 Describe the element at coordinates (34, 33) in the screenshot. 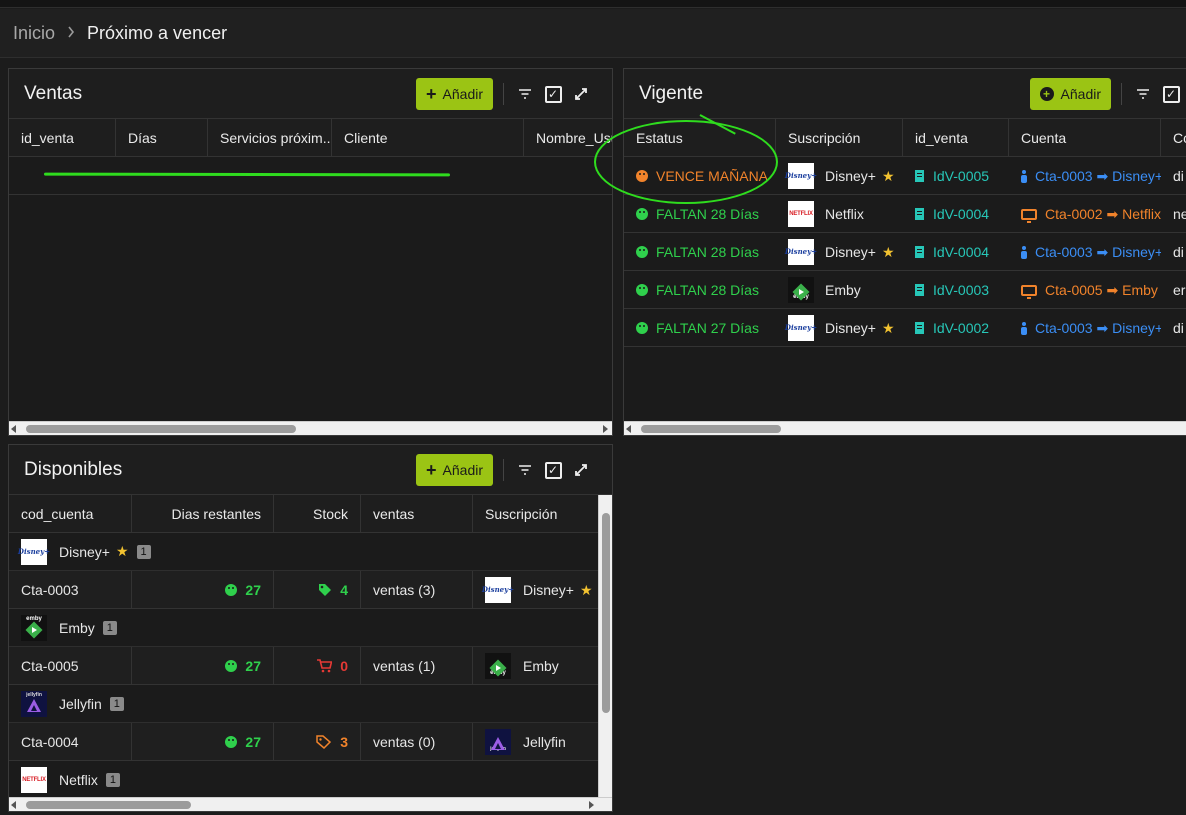

I see `breadcrumb-home-link: Inicio` at that location.